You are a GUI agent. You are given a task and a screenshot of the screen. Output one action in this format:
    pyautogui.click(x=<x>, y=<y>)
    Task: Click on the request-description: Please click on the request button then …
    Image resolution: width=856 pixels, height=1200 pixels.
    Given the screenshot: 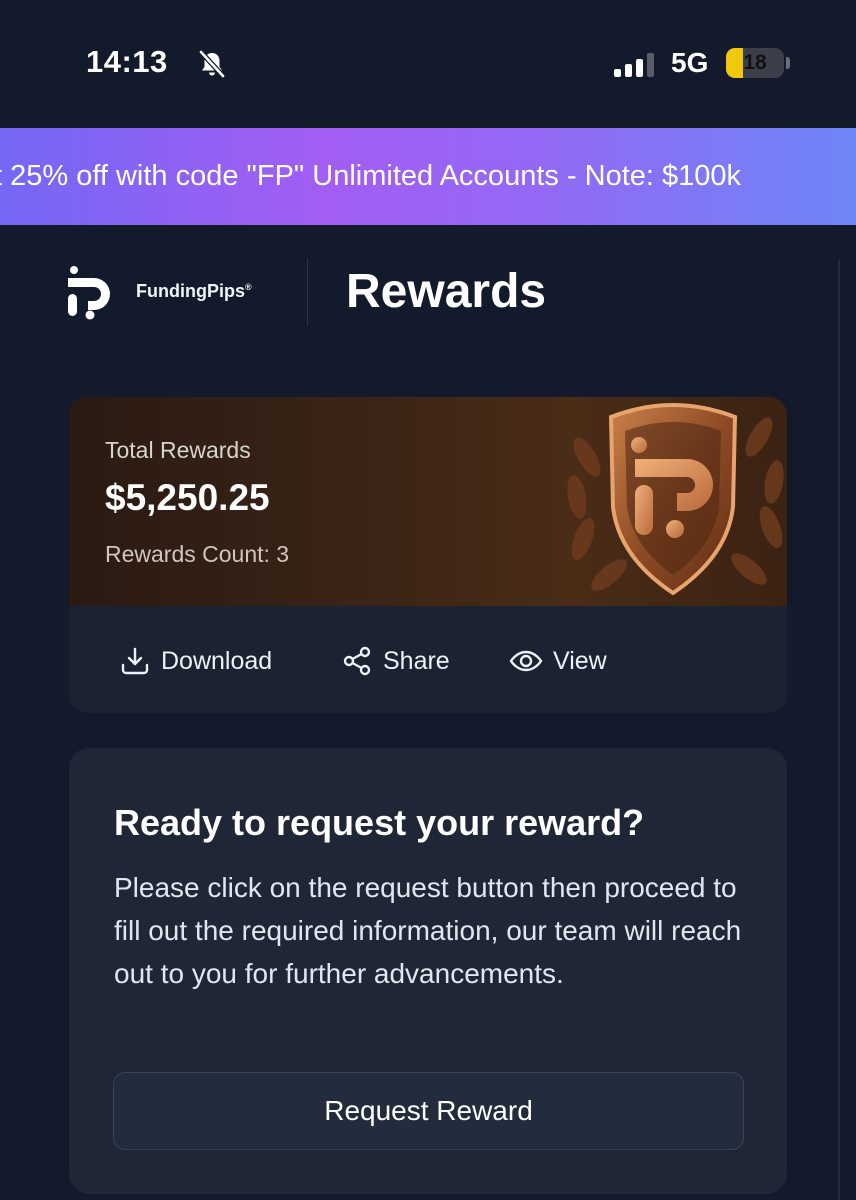 What is the action you would take?
    pyautogui.click(x=428, y=930)
    